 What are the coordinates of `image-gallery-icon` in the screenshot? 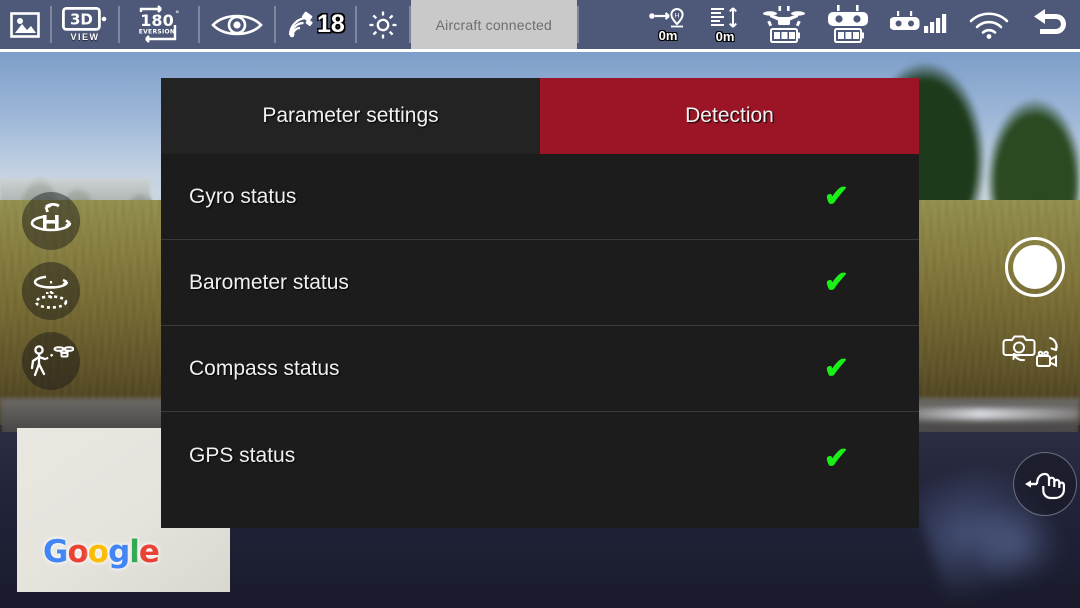 It's located at (25, 24).